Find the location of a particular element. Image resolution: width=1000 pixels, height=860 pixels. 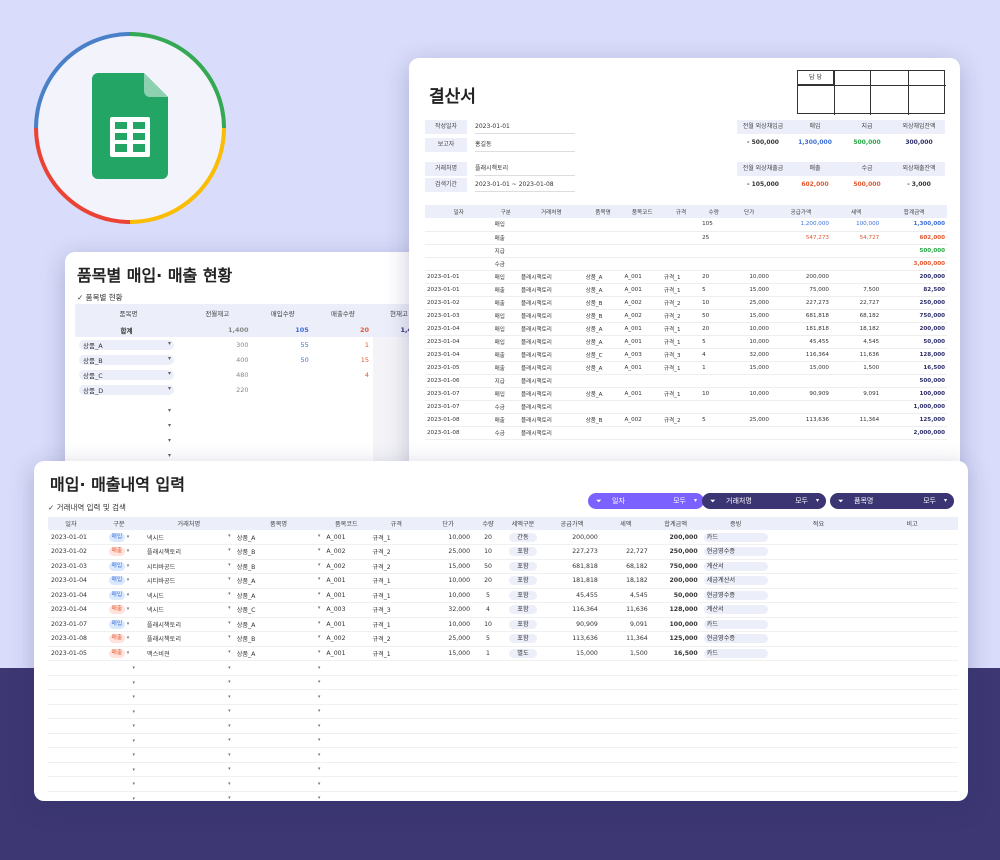

evidence-select: 세금계산서 is located at coordinates (735, 581).